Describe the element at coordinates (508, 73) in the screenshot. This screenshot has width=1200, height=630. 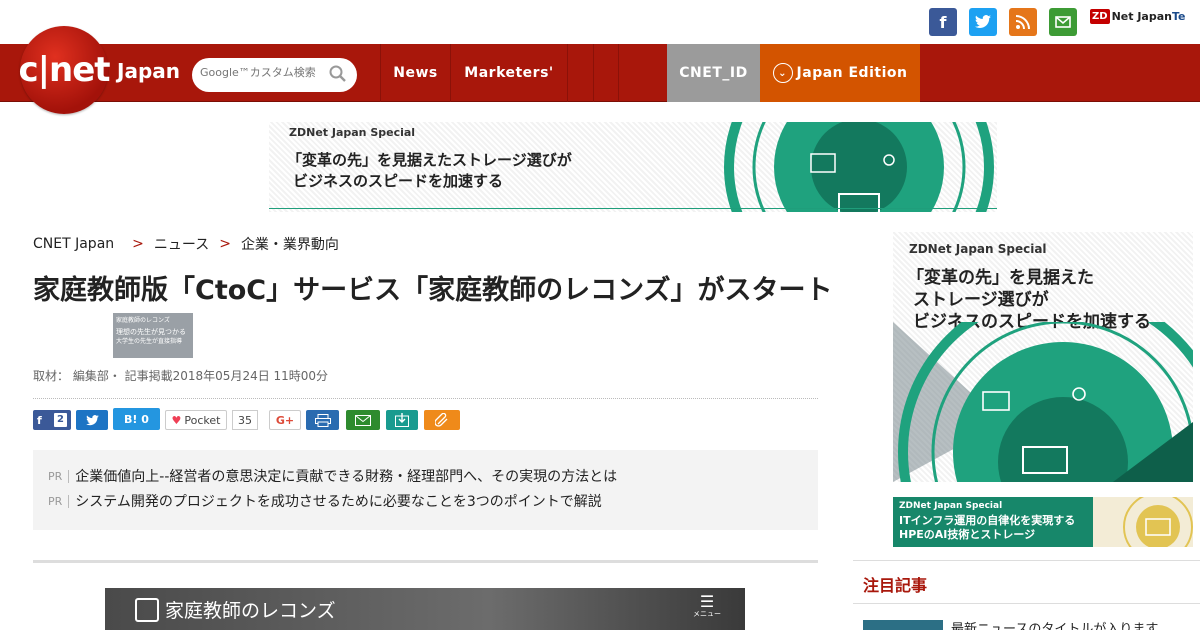
I see `nav-marketers: Marketers'` at that location.